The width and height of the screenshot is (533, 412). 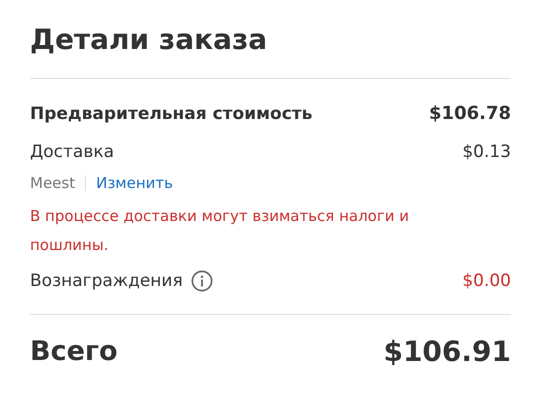 What do you see at coordinates (106, 281) in the screenshot?
I see `rewards-label: Вознаграждения` at bounding box center [106, 281].